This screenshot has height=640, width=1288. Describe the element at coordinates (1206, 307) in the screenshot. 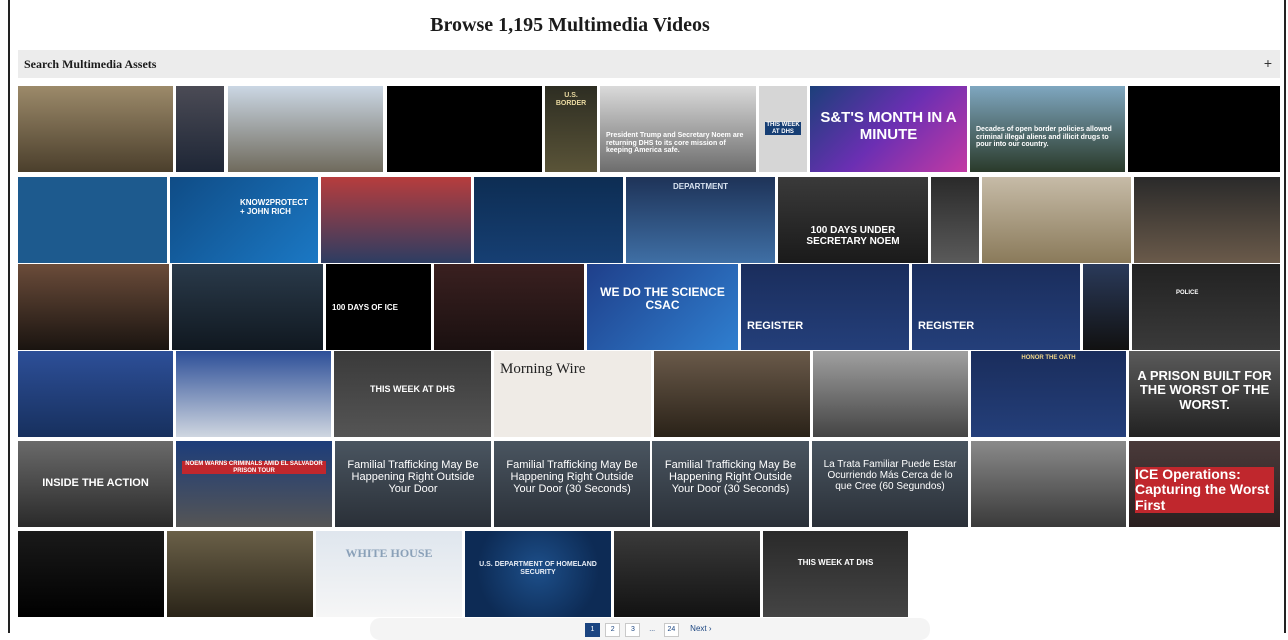

I see `video-thumbnail: POLICE` at that location.